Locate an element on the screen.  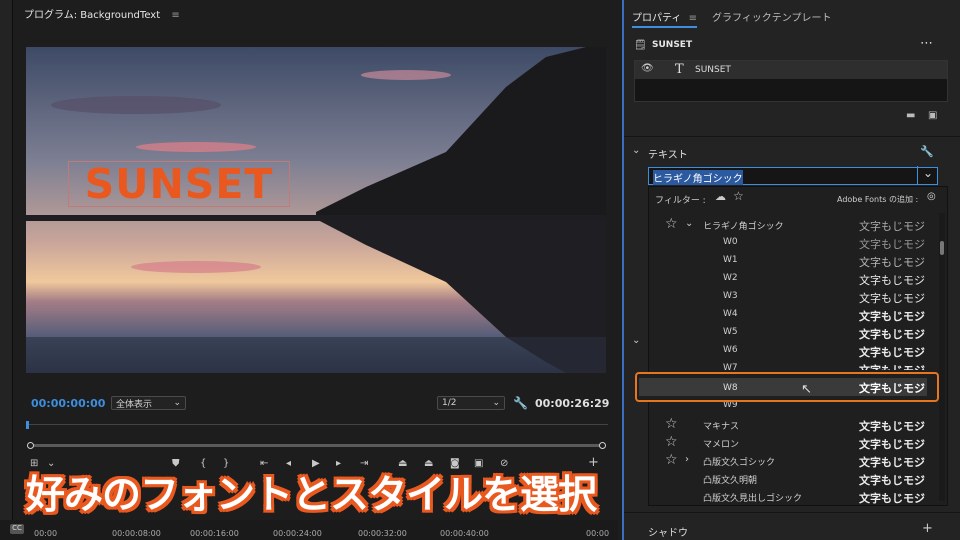
vr-icon: ⊘ is located at coordinates (504, 463).